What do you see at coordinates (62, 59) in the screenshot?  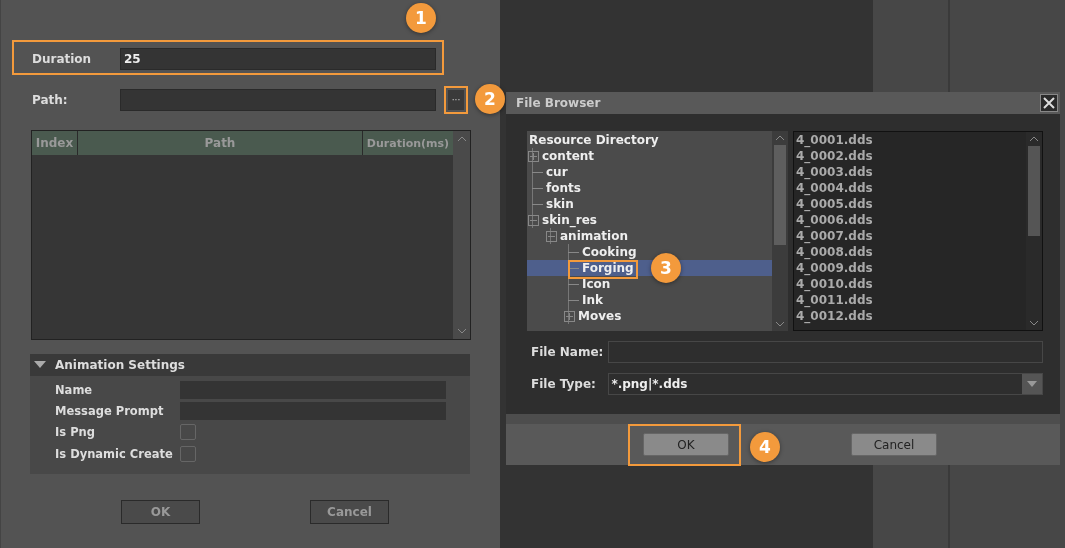 I see `field-label: Duration` at bounding box center [62, 59].